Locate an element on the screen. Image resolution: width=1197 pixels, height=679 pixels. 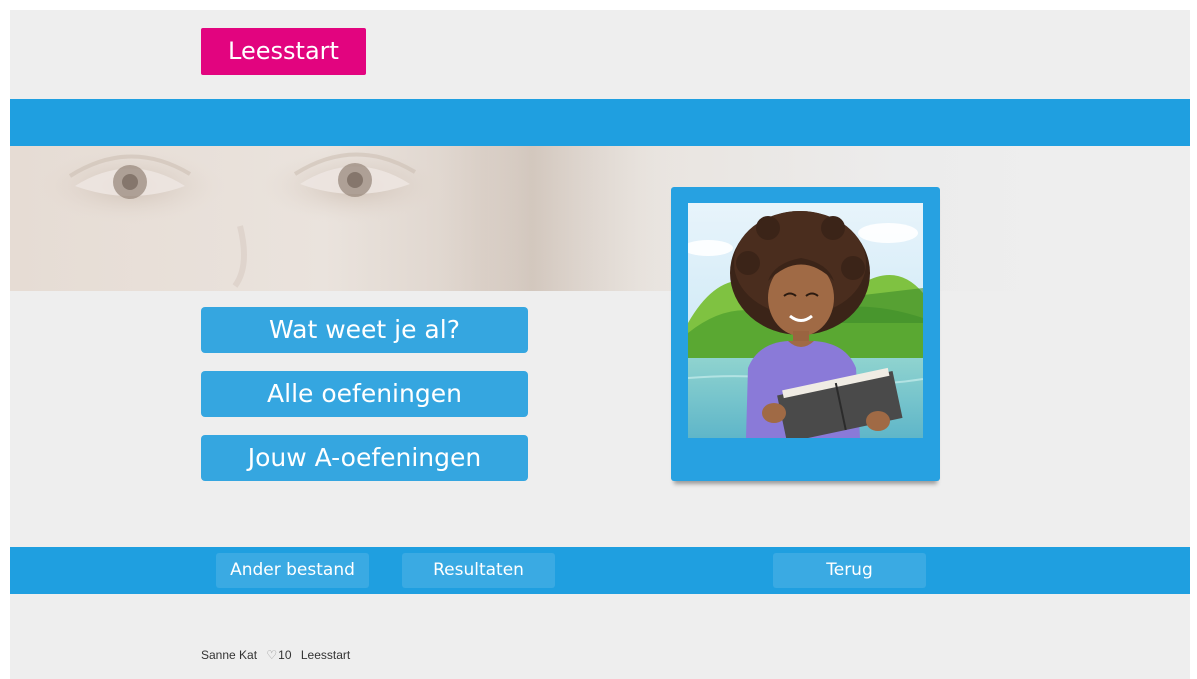
header-band is located at coordinates (600, 122).